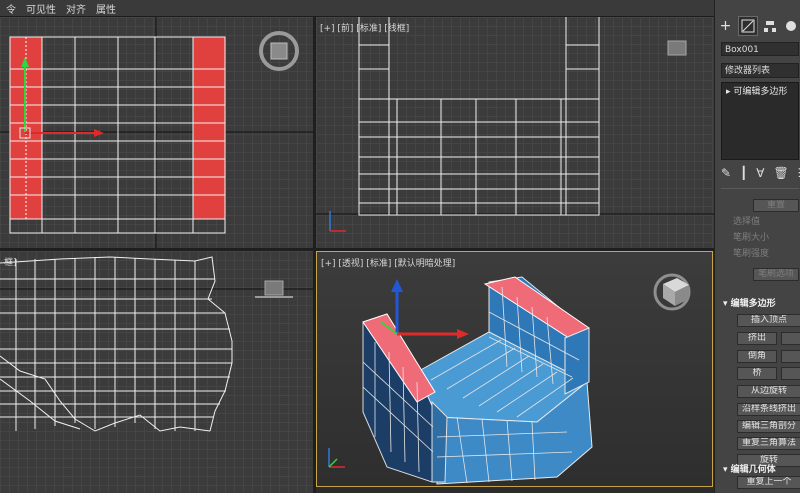 This screenshot has width=800, height=493. I want to click on pin-icon: ✎, so click(726, 173).